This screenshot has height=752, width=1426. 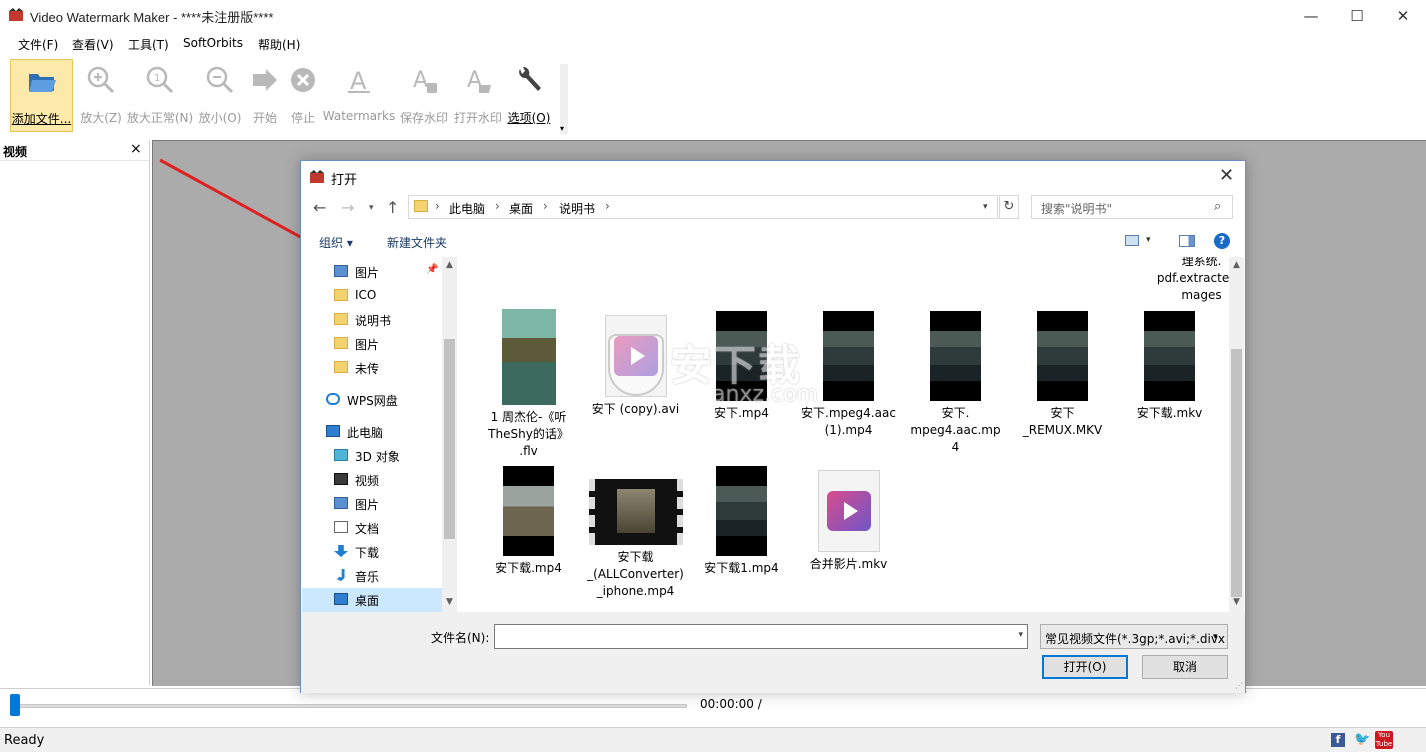 What do you see at coordinates (1009, 207) in the screenshot?
I see `refresh-icon: ↻` at bounding box center [1009, 207].